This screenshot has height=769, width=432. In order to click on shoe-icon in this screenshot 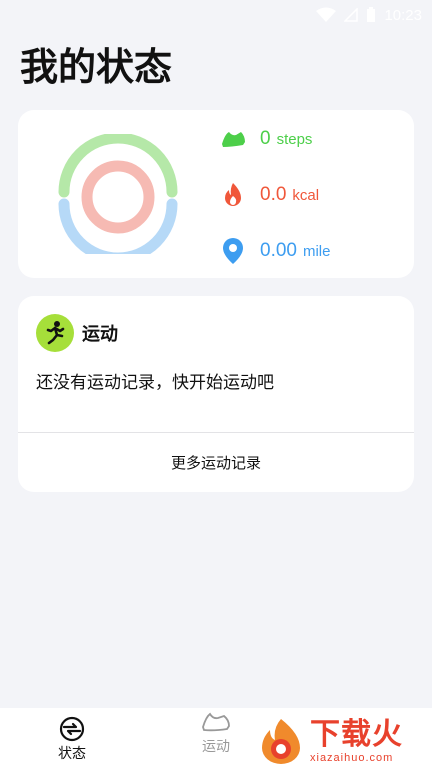, I will do `click(233, 139)`.